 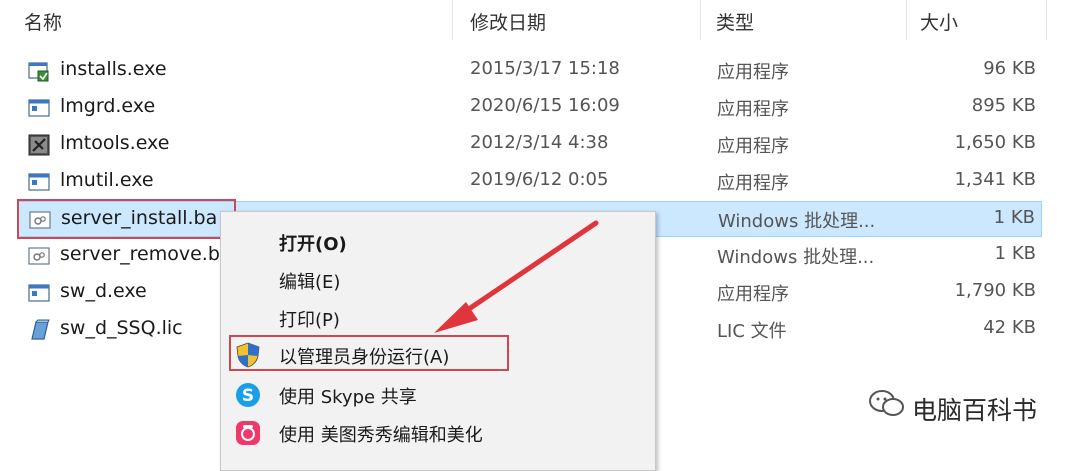 I want to click on wechat-icon, so click(x=886, y=403).